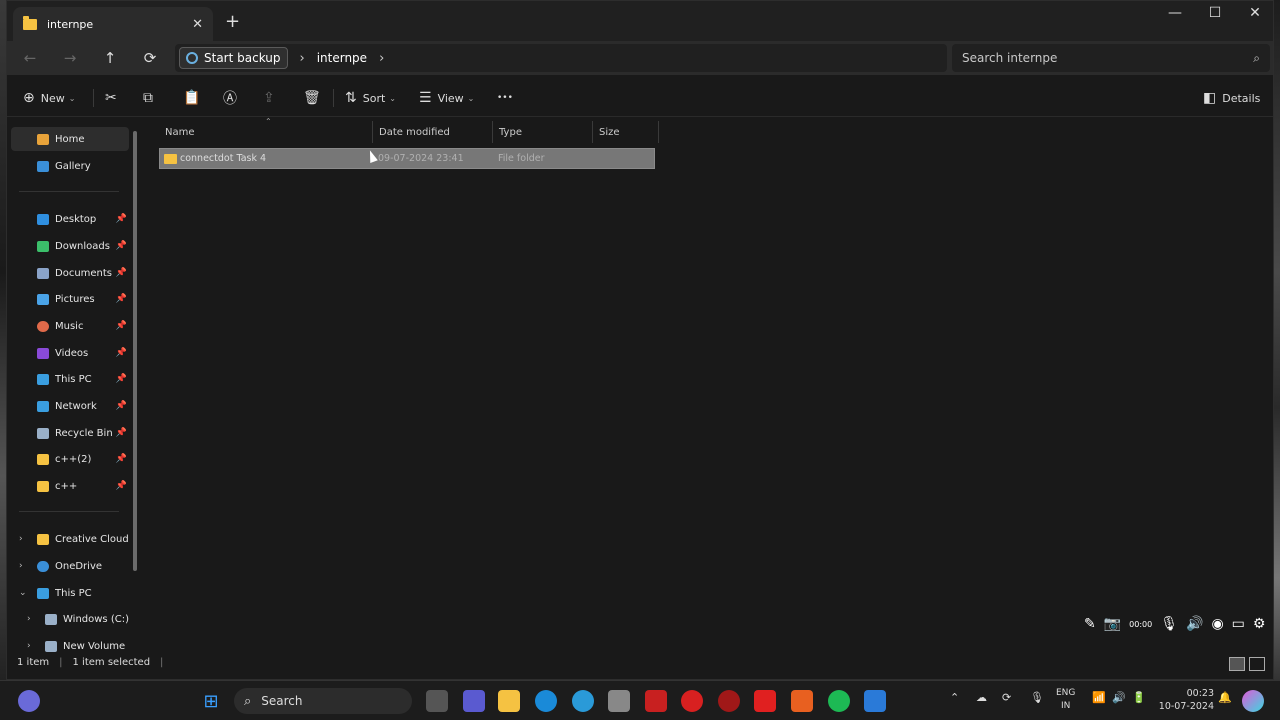 Image resolution: width=1280 pixels, height=720 pixels. What do you see at coordinates (43, 299) in the screenshot?
I see `pictures-icon` at bounding box center [43, 299].